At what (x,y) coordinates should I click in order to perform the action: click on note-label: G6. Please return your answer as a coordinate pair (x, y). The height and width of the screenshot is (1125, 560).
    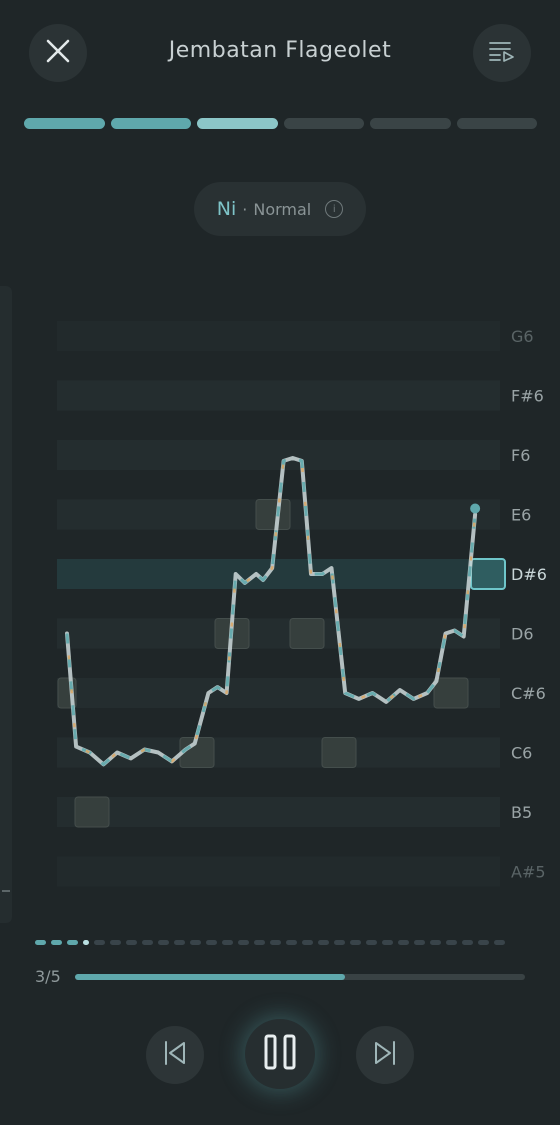
    Looking at the image, I should click on (522, 336).